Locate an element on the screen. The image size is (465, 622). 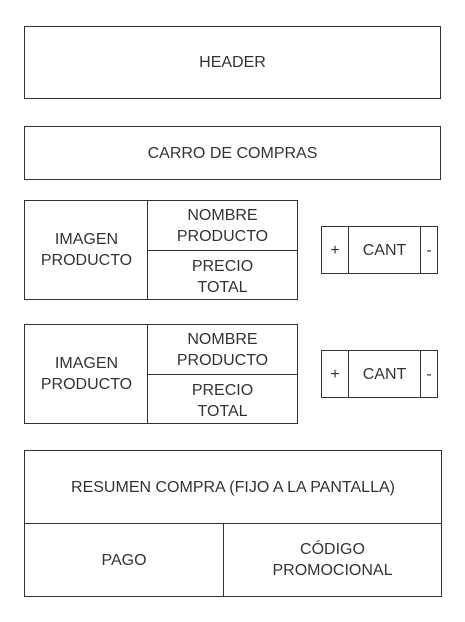
cart-title-label: CARRO DE COMPRAS is located at coordinates (232, 153).